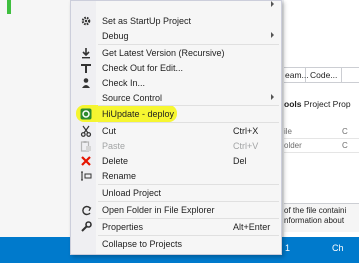 The image size is (359, 263). What do you see at coordinates (176, 161) in the screenshot?
I see `menu-item-delete: Delete Del` at bounding box center [176, 161].